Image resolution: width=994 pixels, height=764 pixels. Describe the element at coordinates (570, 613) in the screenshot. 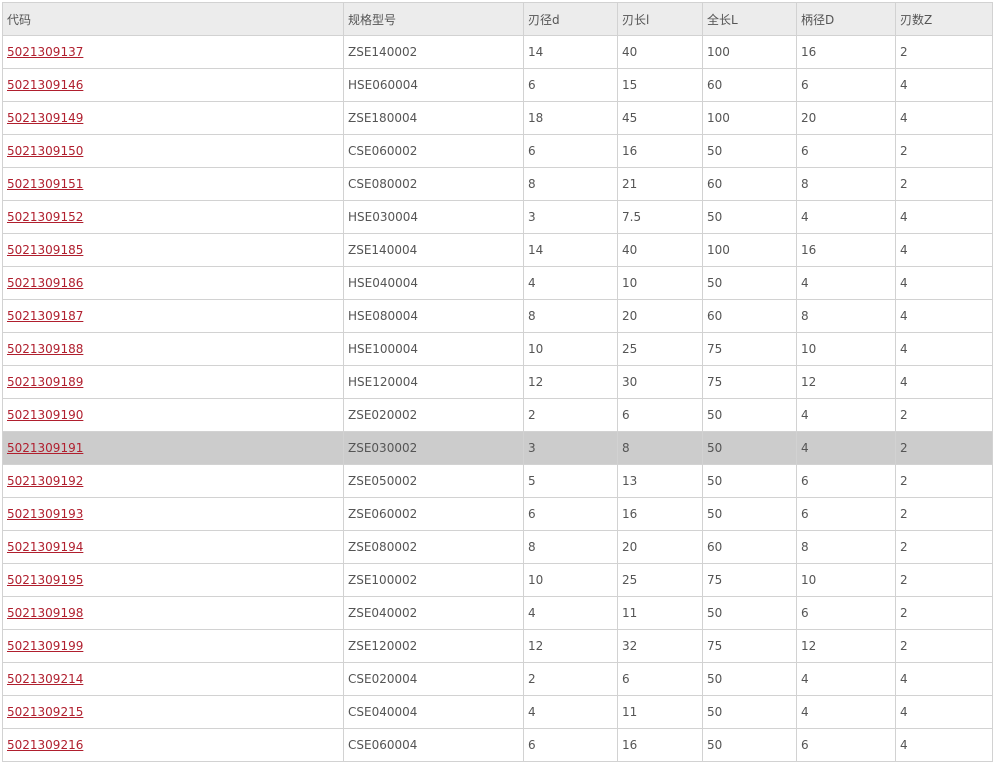

I see `cutting-diameter-cell: 4` at that location.